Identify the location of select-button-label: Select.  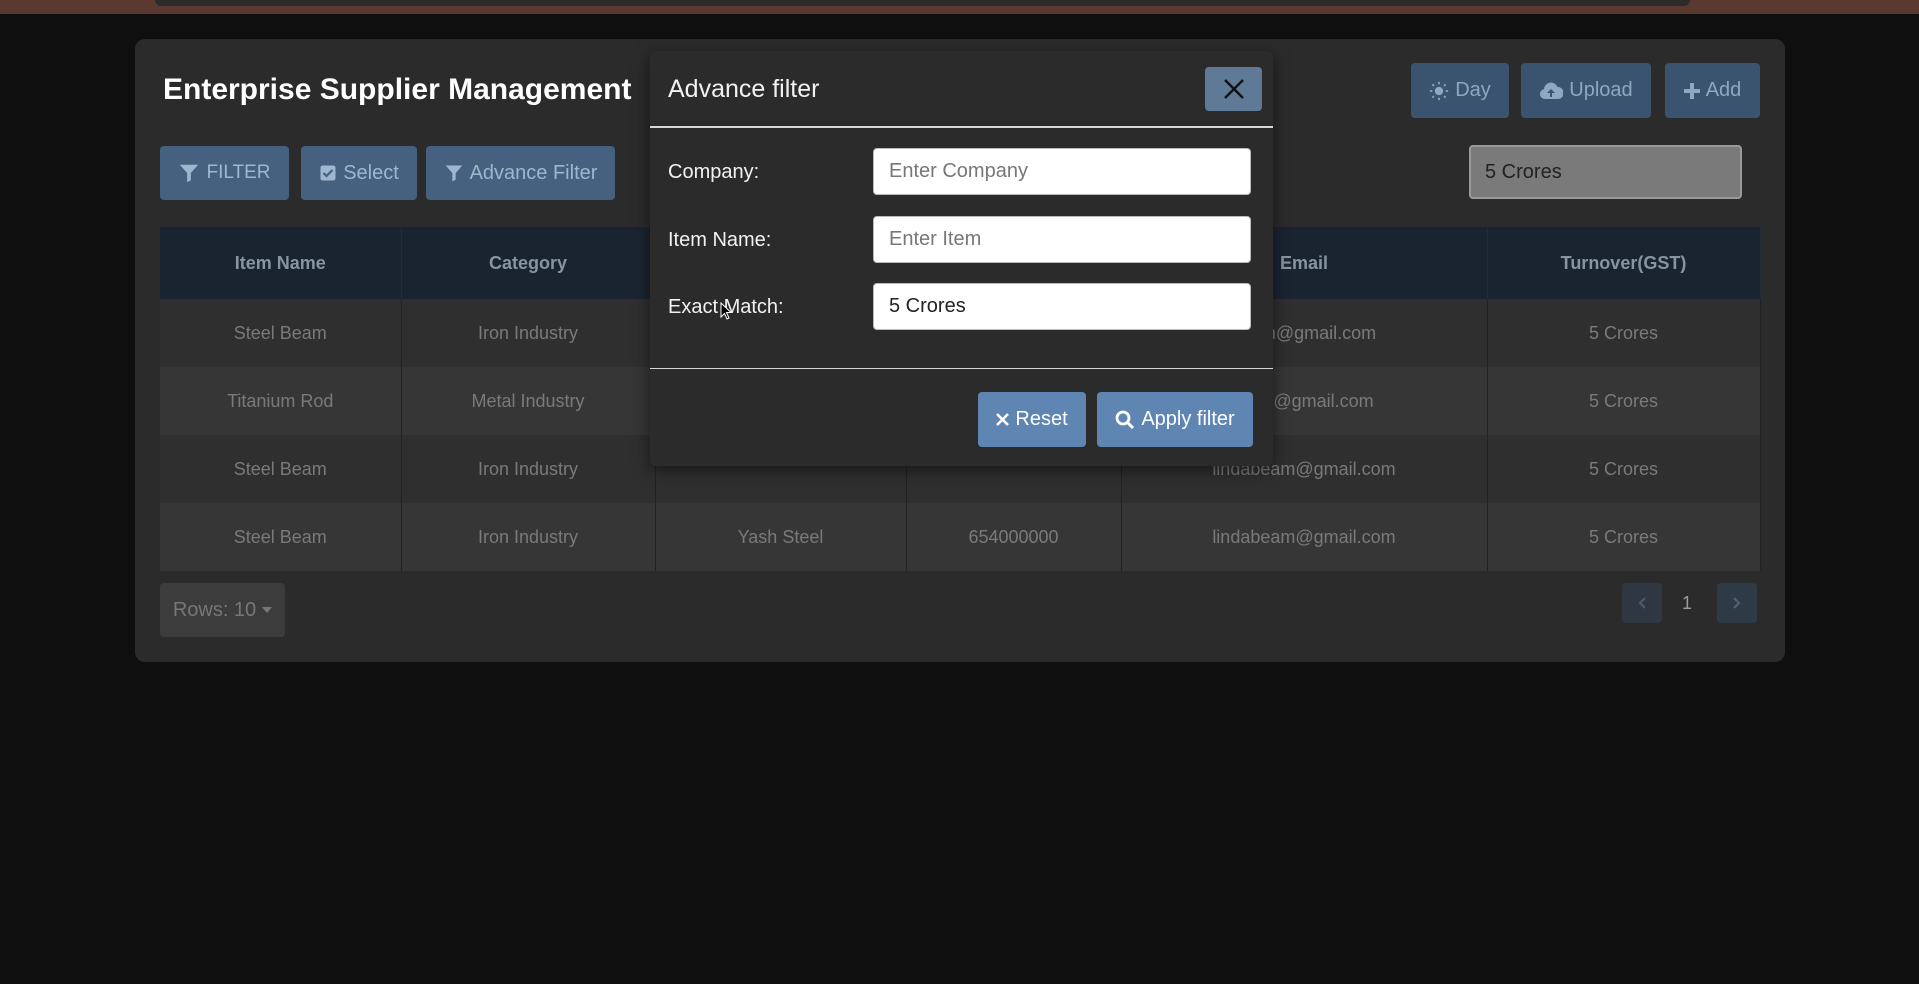
(371, 172).